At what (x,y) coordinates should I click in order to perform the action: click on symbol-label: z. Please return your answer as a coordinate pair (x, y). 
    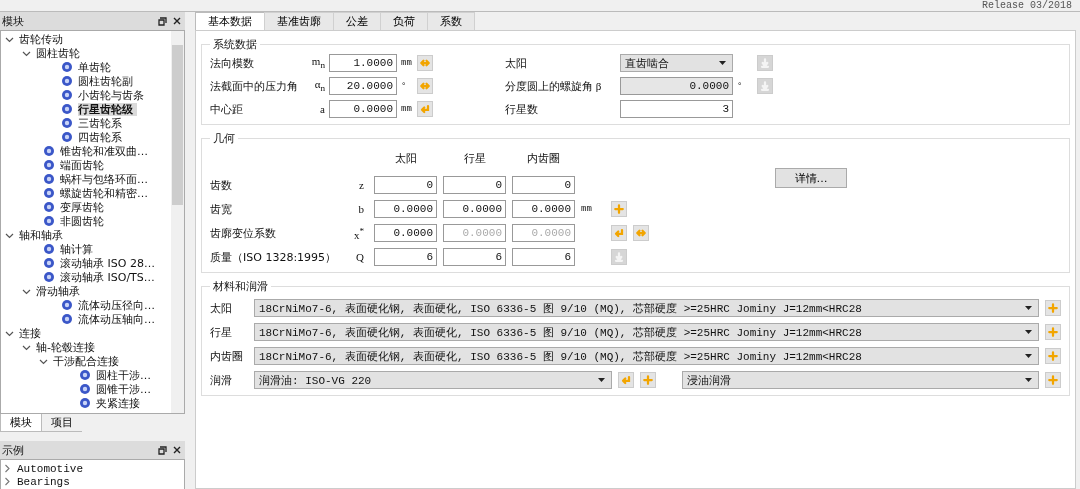
    Looking at the image, I should click on (361, 185).